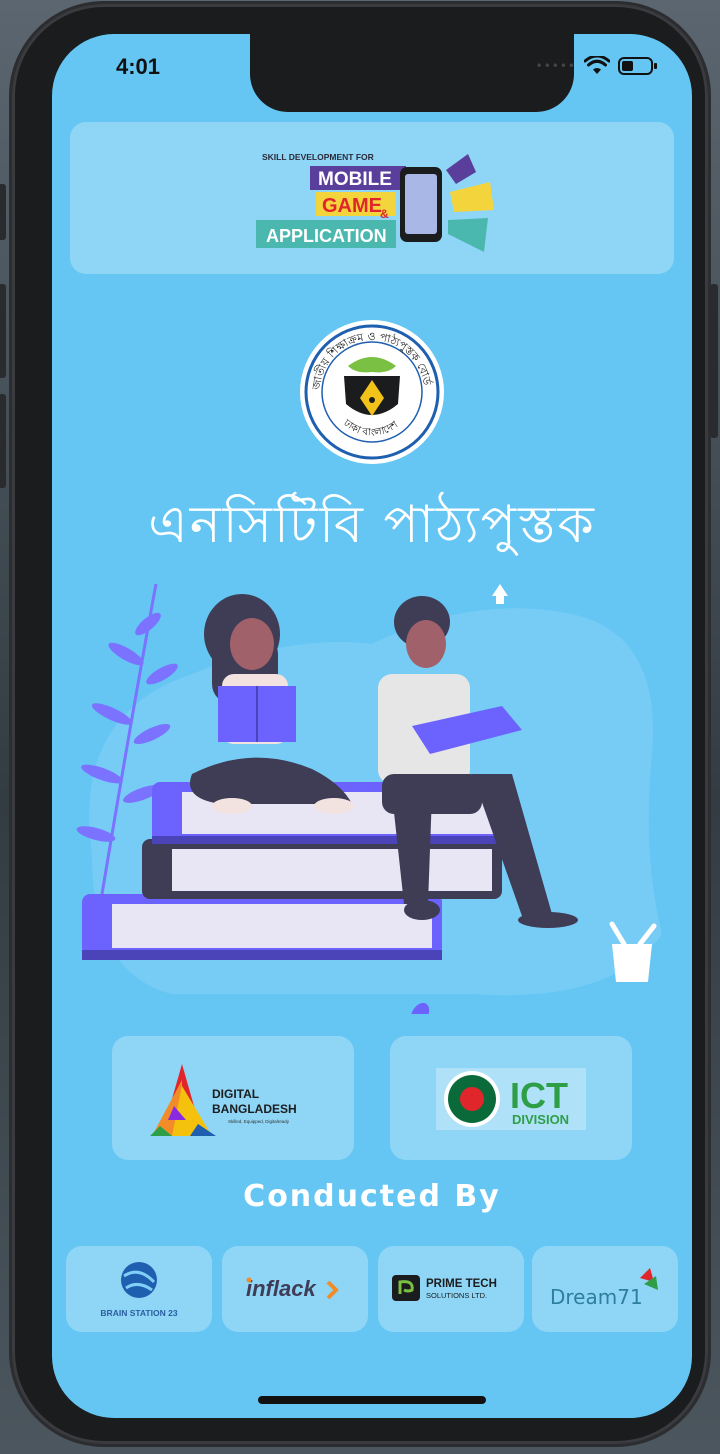 This screenshot has width=720, height=1454. What do you see at coordinates (318, 157) in the screenshot?
I see `banner-tagline: SKILL DEVELOPMENT FOR` at bounding box center [318, 157].